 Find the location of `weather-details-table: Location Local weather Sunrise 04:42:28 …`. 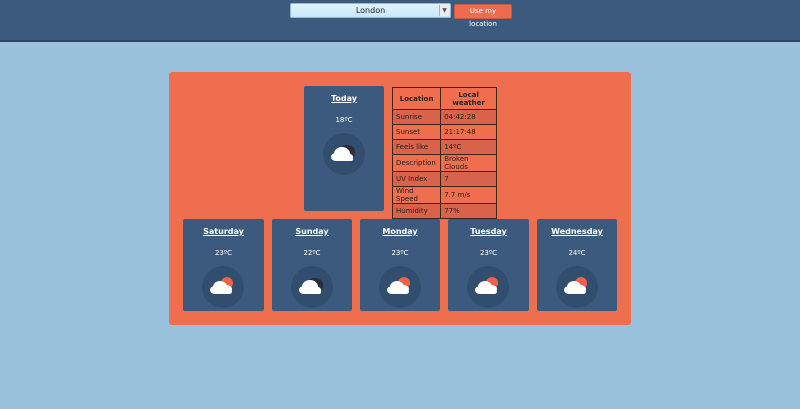

weather-details-table: Location Local weather Sunrise 04:42:28 … is located at coordinates (444, 153).